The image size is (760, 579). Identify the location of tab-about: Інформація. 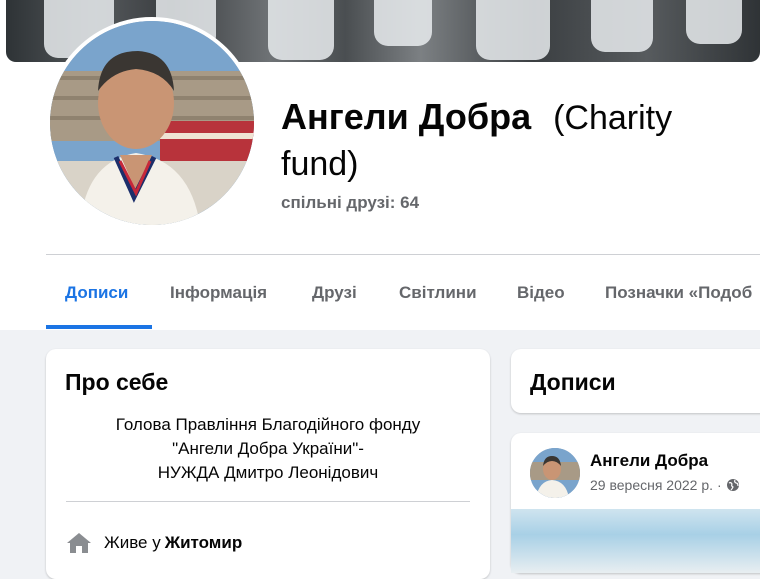
(218, 293).